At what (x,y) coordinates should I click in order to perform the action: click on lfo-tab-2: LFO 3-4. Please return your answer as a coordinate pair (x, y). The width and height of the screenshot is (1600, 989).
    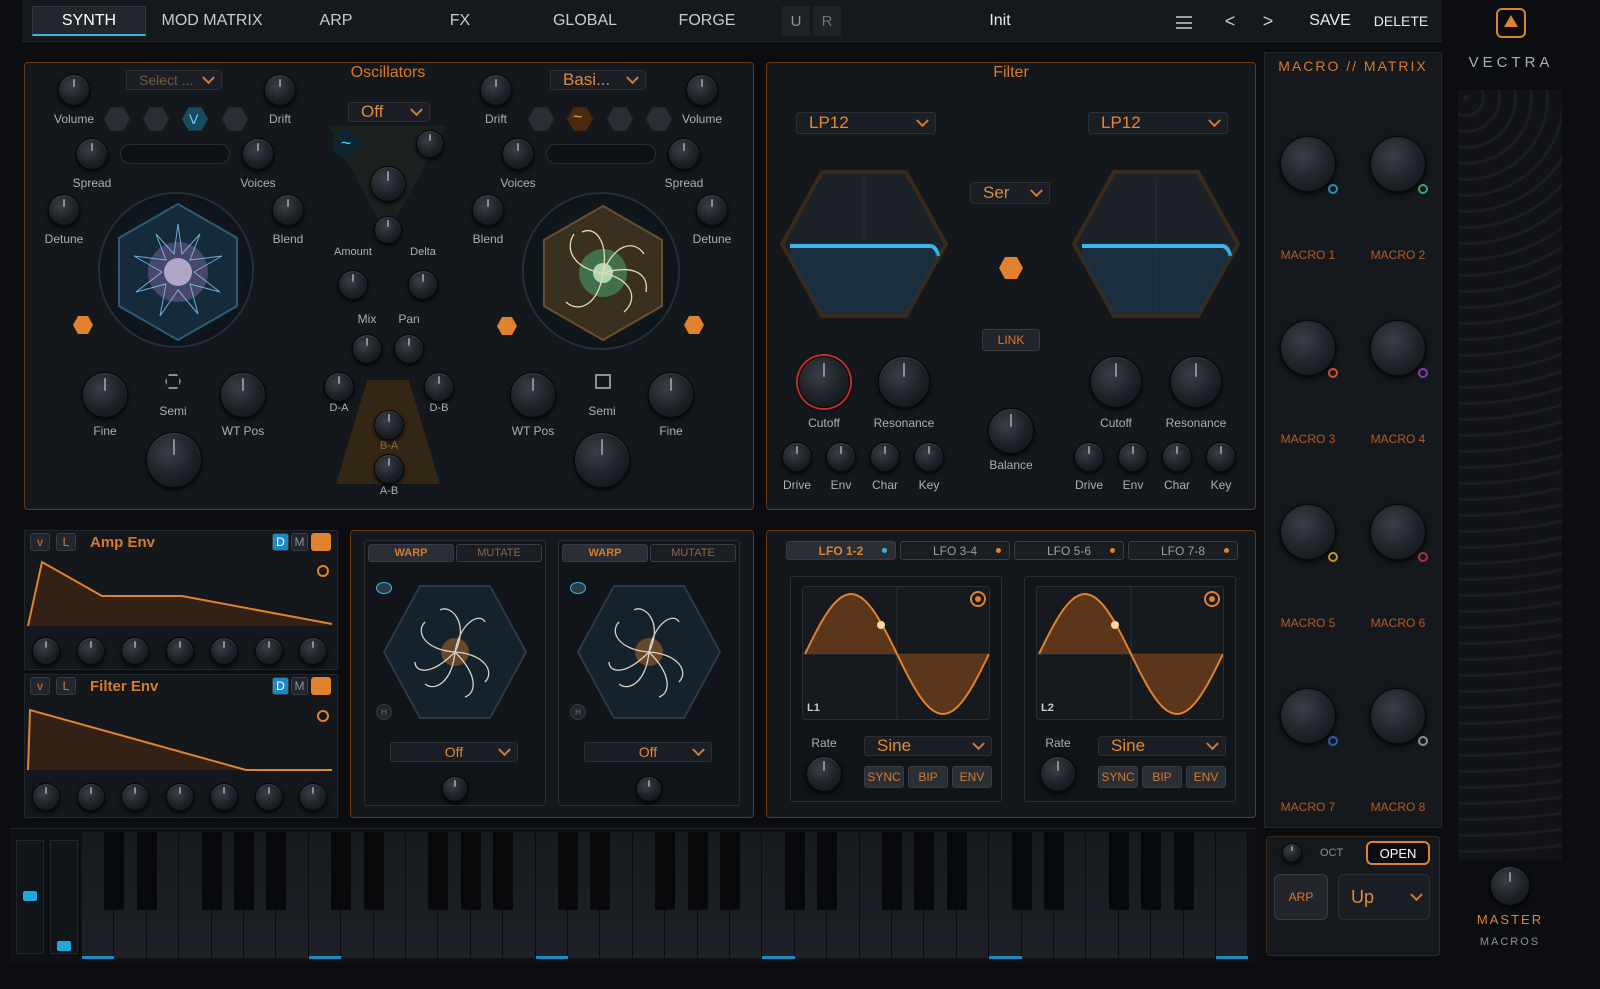
    Looking at the image, I should click on (955, 550).